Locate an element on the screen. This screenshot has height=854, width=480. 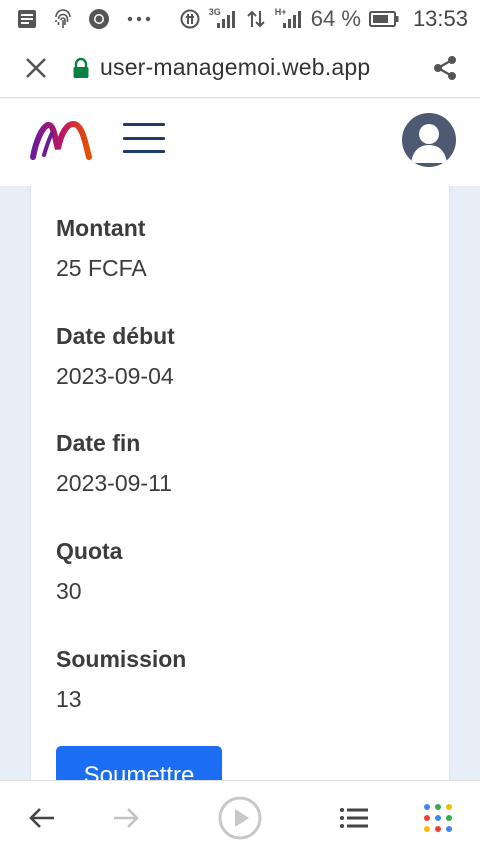
forward-arrow-icon is located at coordinates (126, 818).